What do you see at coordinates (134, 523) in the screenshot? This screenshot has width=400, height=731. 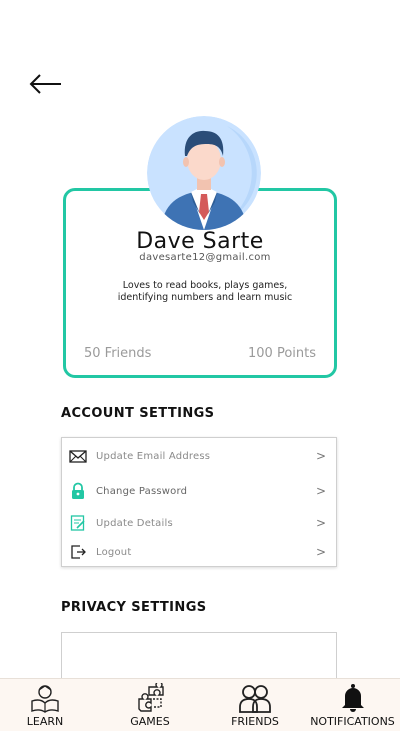 I see `update-details-label: Update Details` at bounding box center [134, 523].